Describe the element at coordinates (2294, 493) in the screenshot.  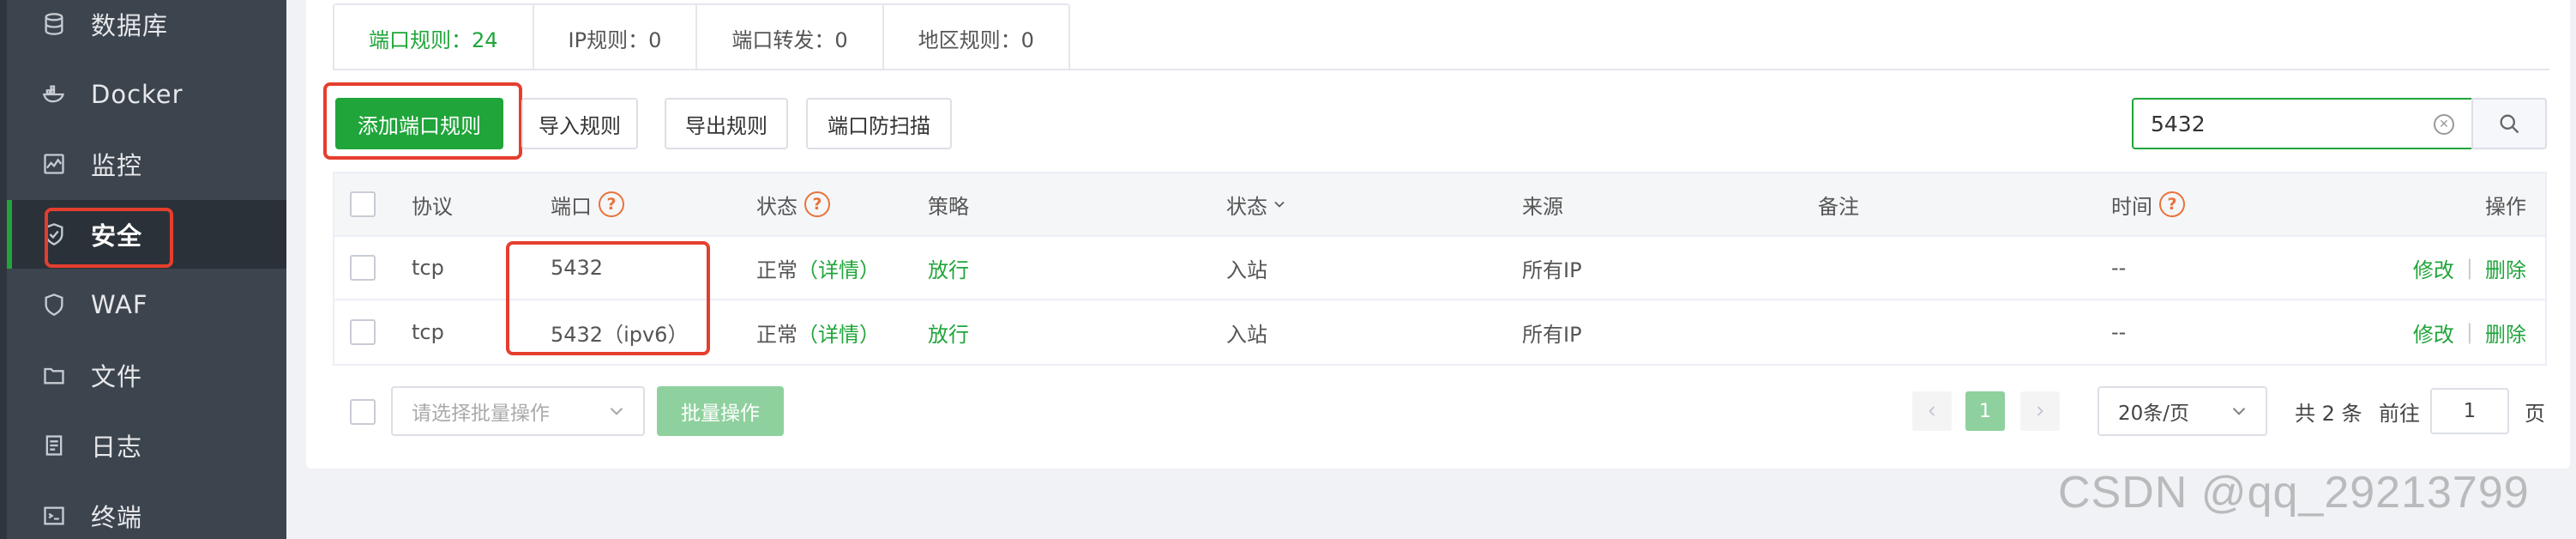
I see `watermark: CSDN @qq_29213799` at that location.